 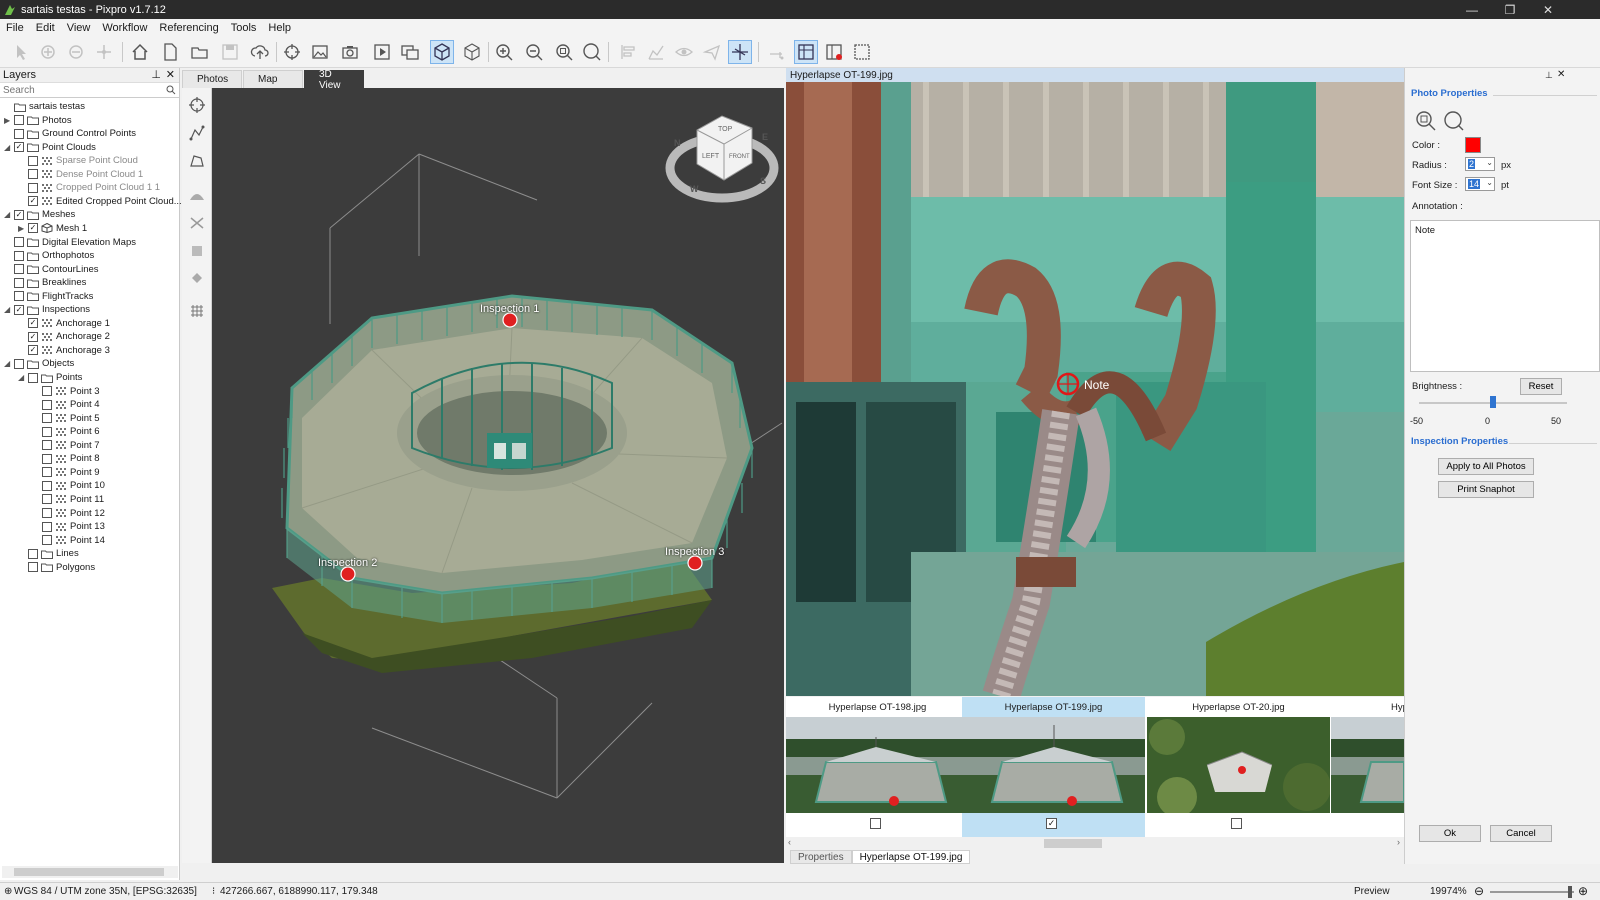 What do you see at coordinates (273, 79) in the screenshot?
I see `tab-map: Map` at bounding box center [273, 79].